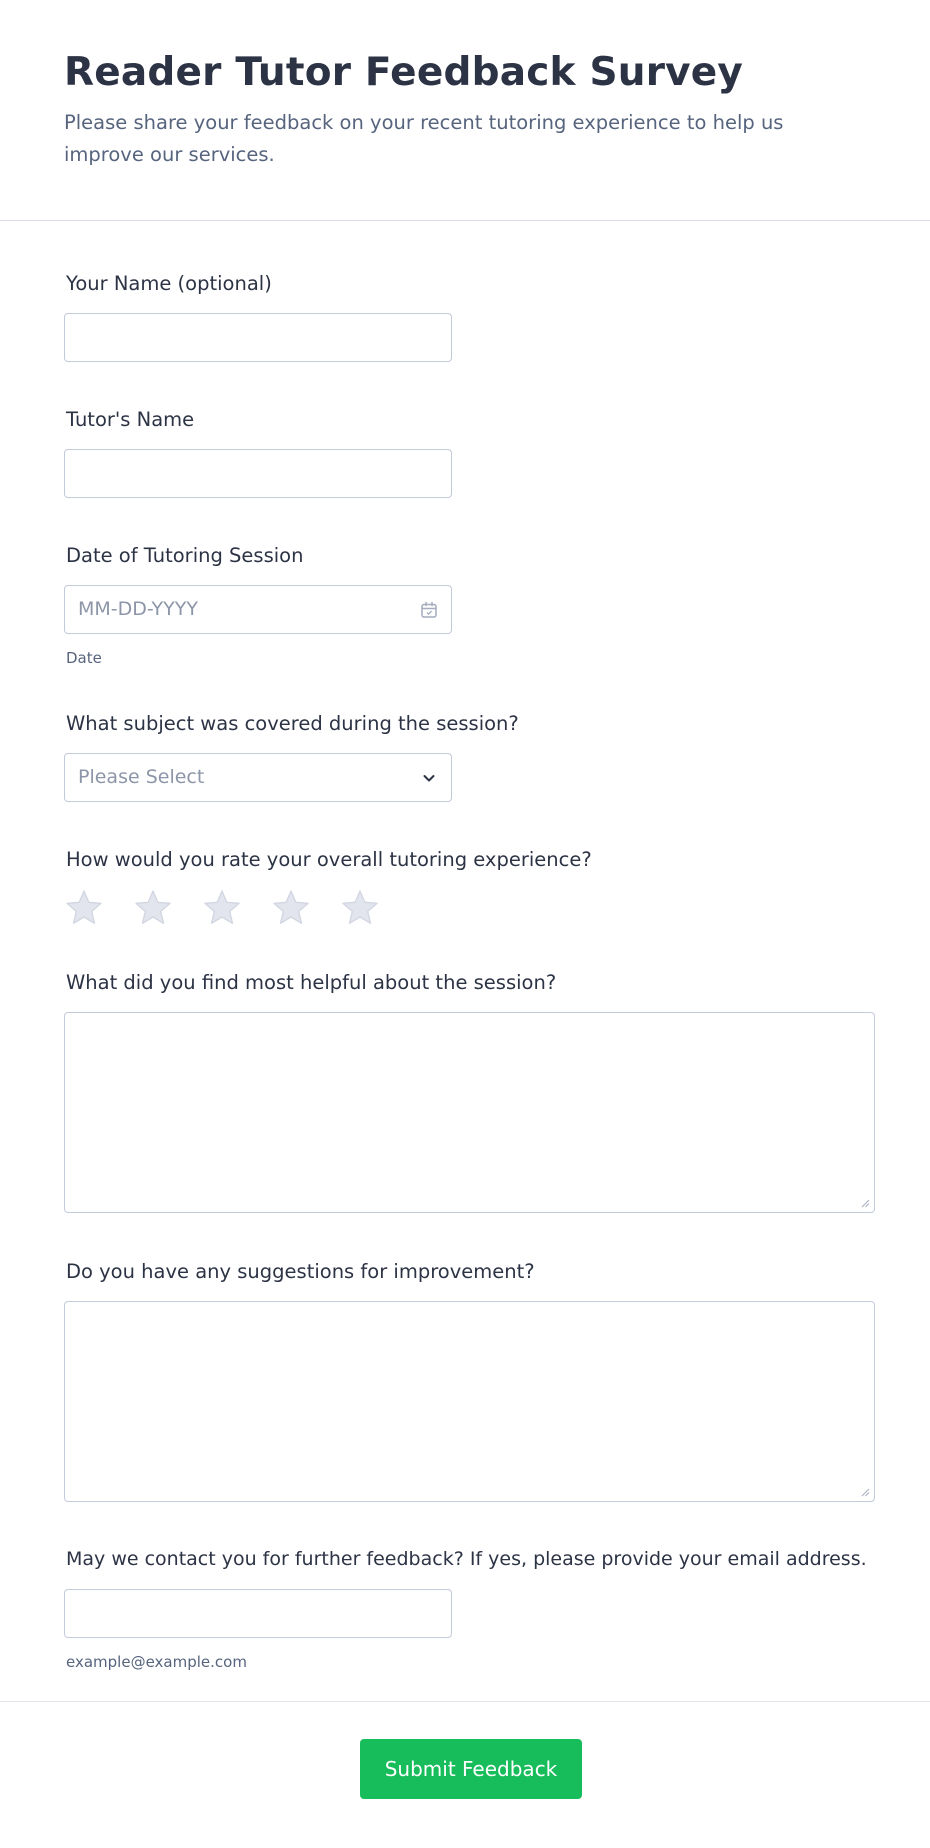  I want to click on calendar-icon, so click(429, 610).